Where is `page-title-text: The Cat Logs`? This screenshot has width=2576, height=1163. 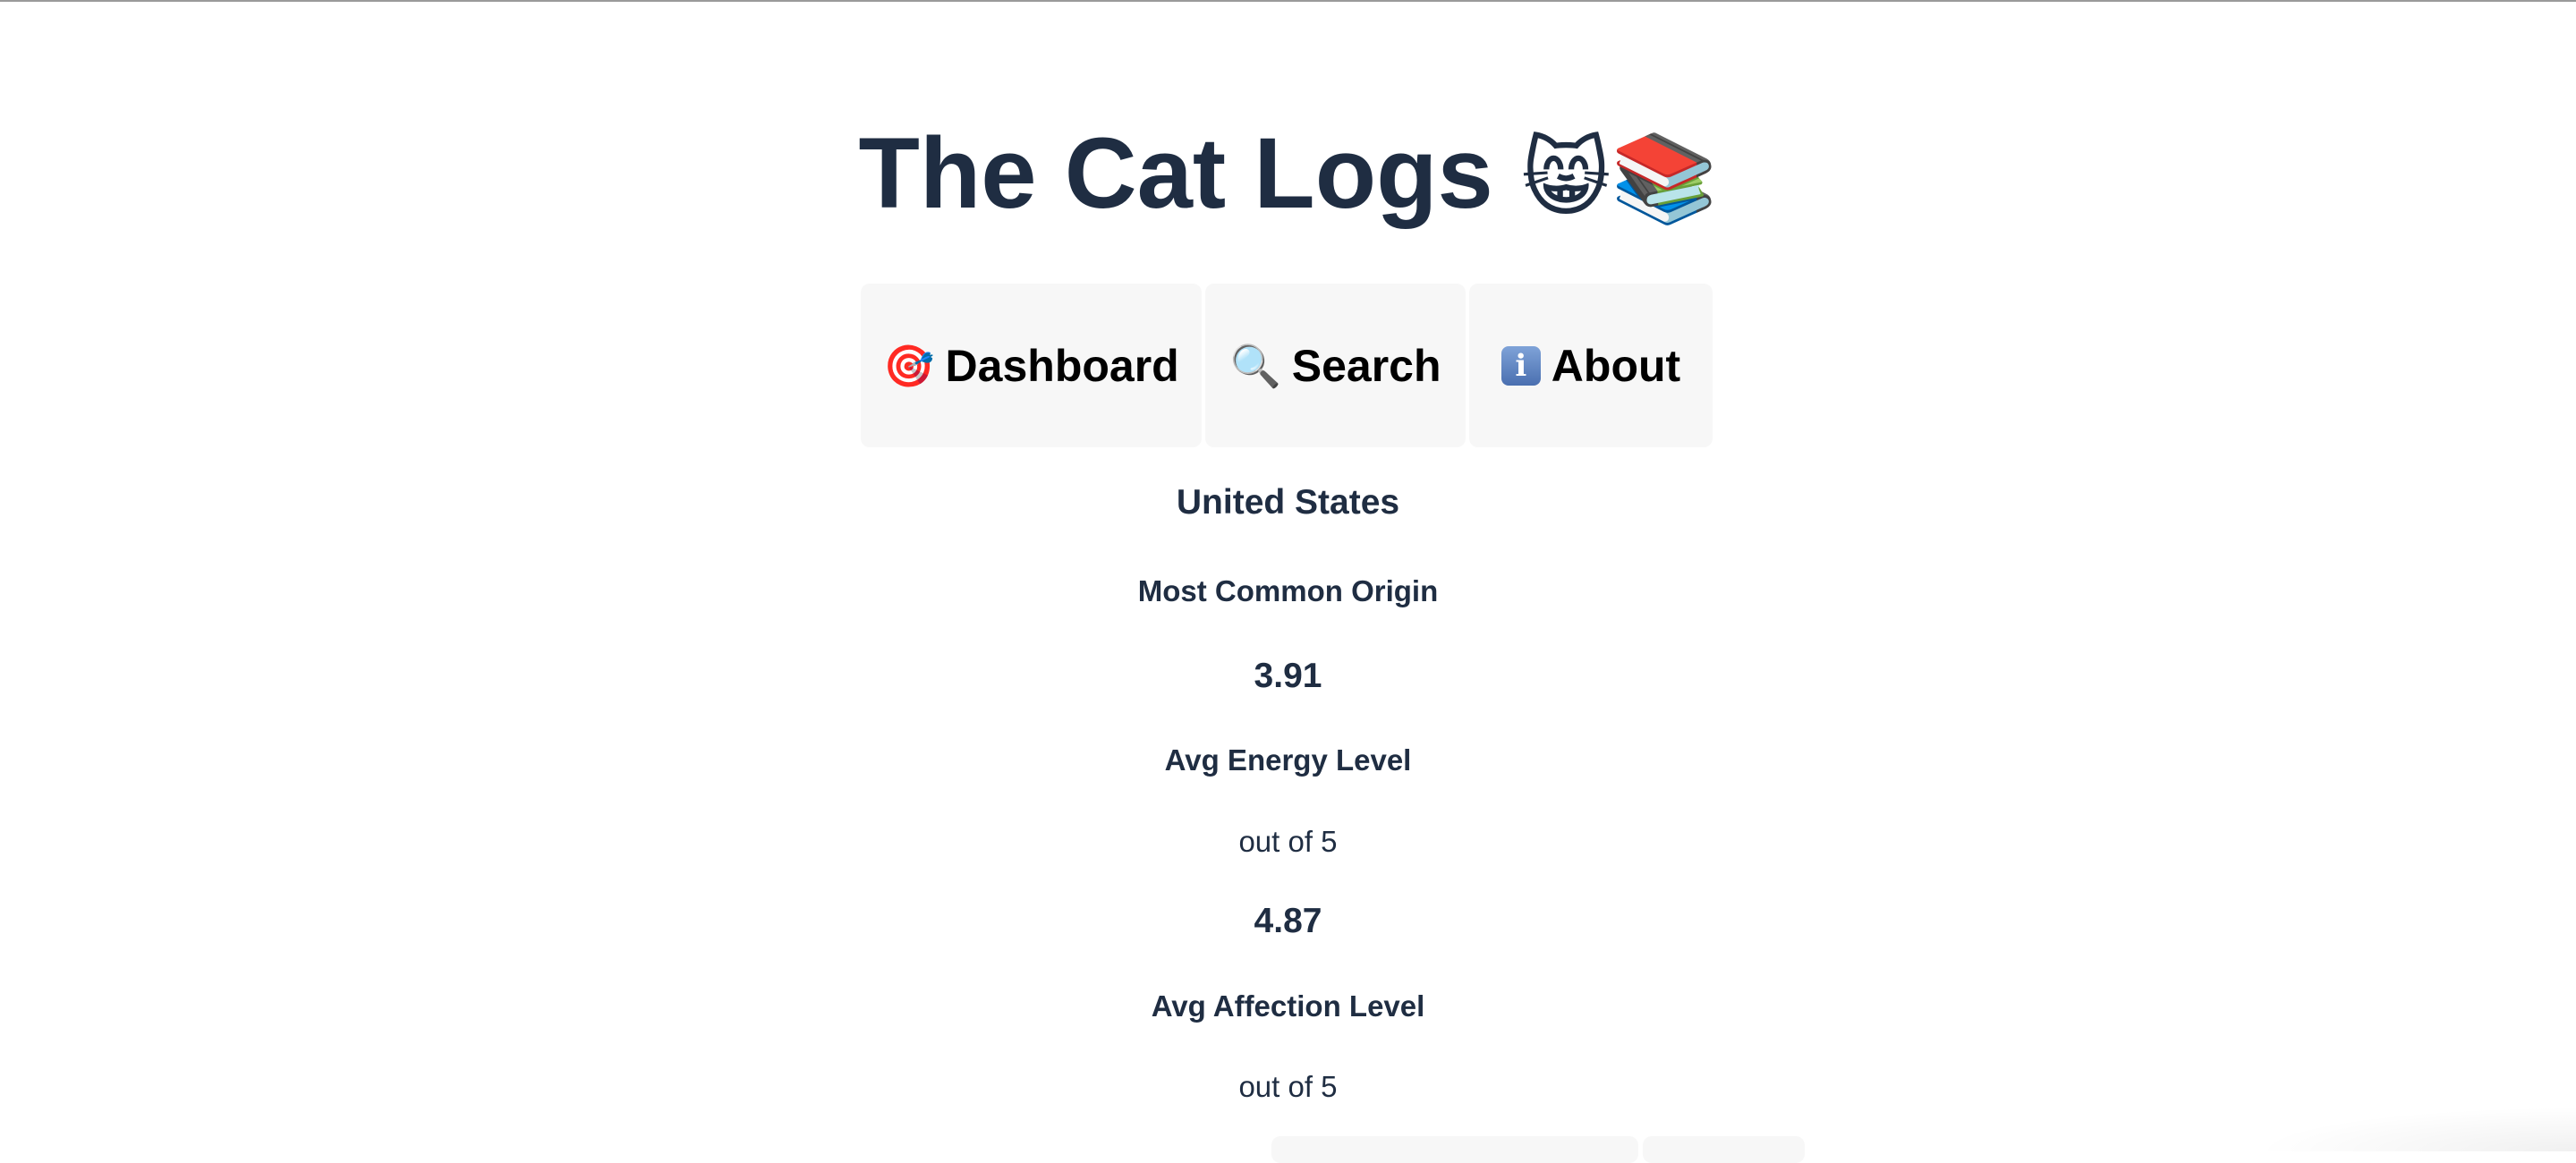 page-title-text: The Cat Logs is located at coordinates (1175, 173).